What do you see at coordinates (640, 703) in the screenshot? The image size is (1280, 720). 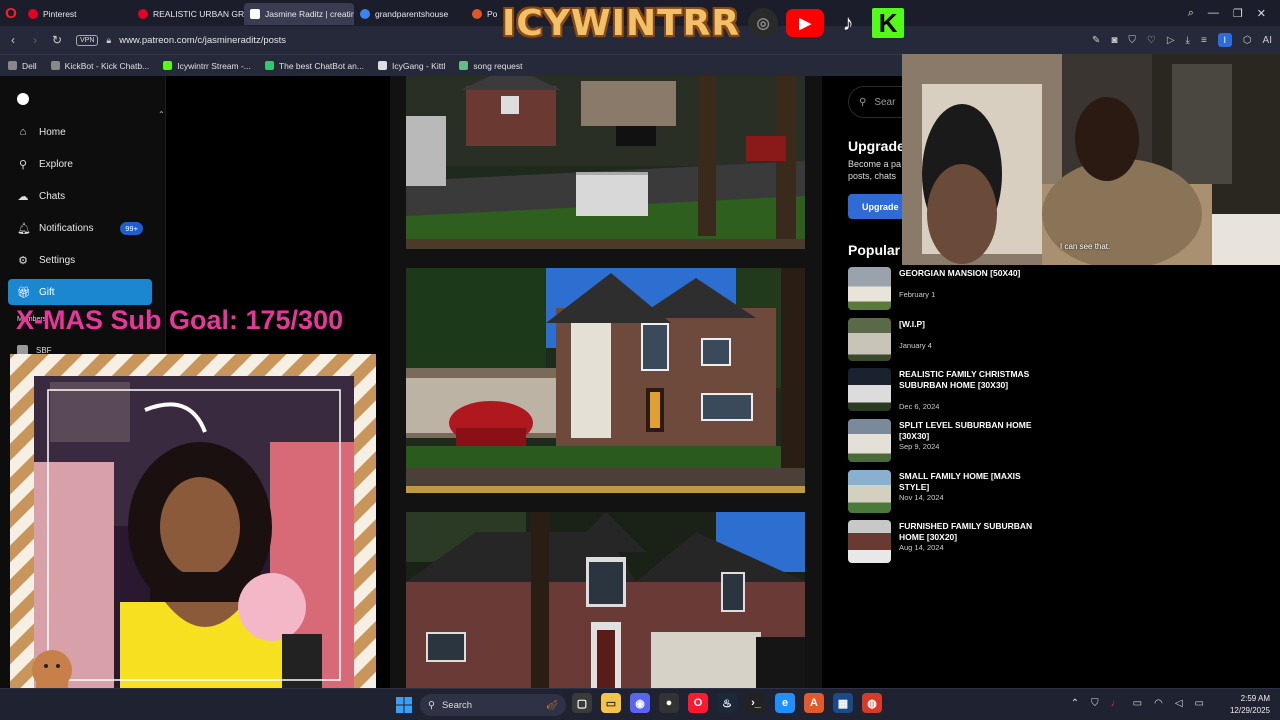 I see `discord-icon: ◉` at bounding box center [640, 703].